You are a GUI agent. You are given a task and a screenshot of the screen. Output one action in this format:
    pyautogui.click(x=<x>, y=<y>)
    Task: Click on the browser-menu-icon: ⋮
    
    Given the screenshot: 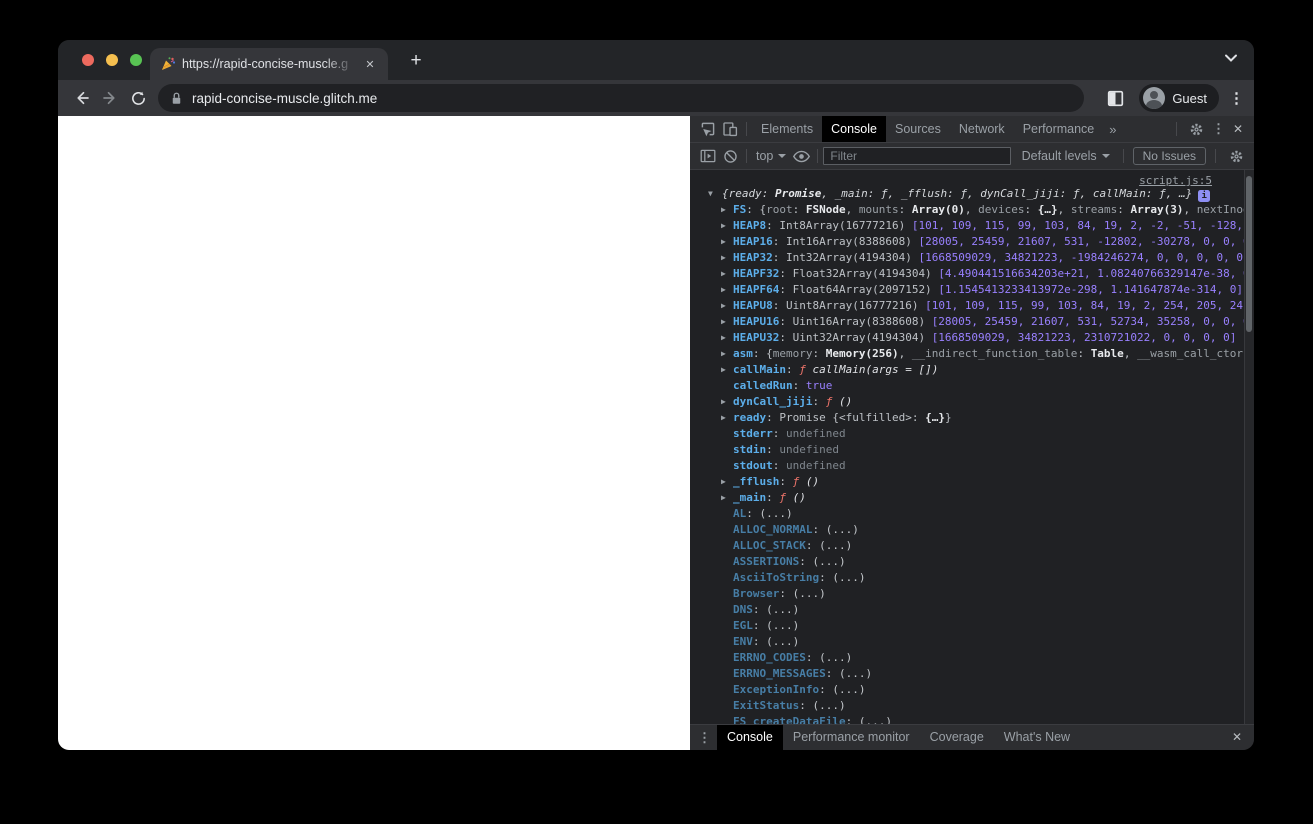 What is the action you would take?
    pyautogui.click(x=1236, y=98)
    